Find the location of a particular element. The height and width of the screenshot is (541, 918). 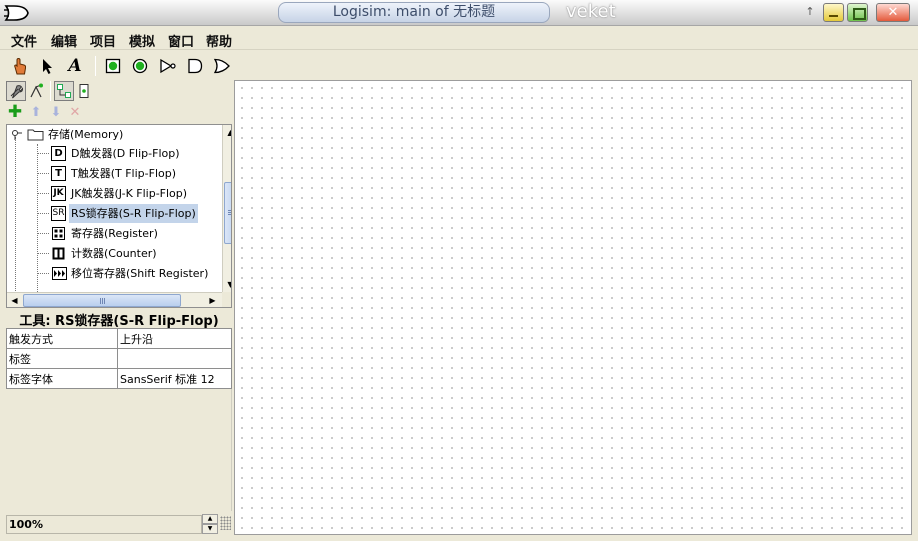

close-icon: ✕ is located at coordinates (893, 12).